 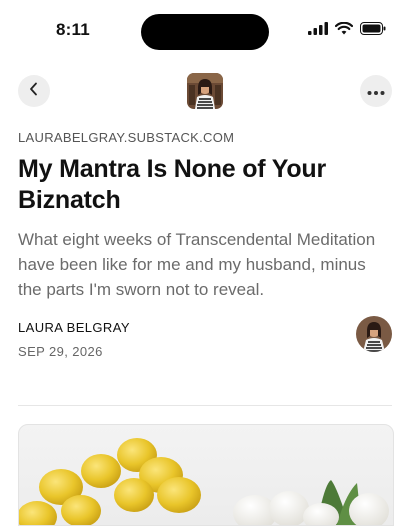 What do you see at coordinates (172, 184) in the screenshot?
I see `article-title: My Mantra Is None of Your Biznatch` at bounding box center [172, 184].